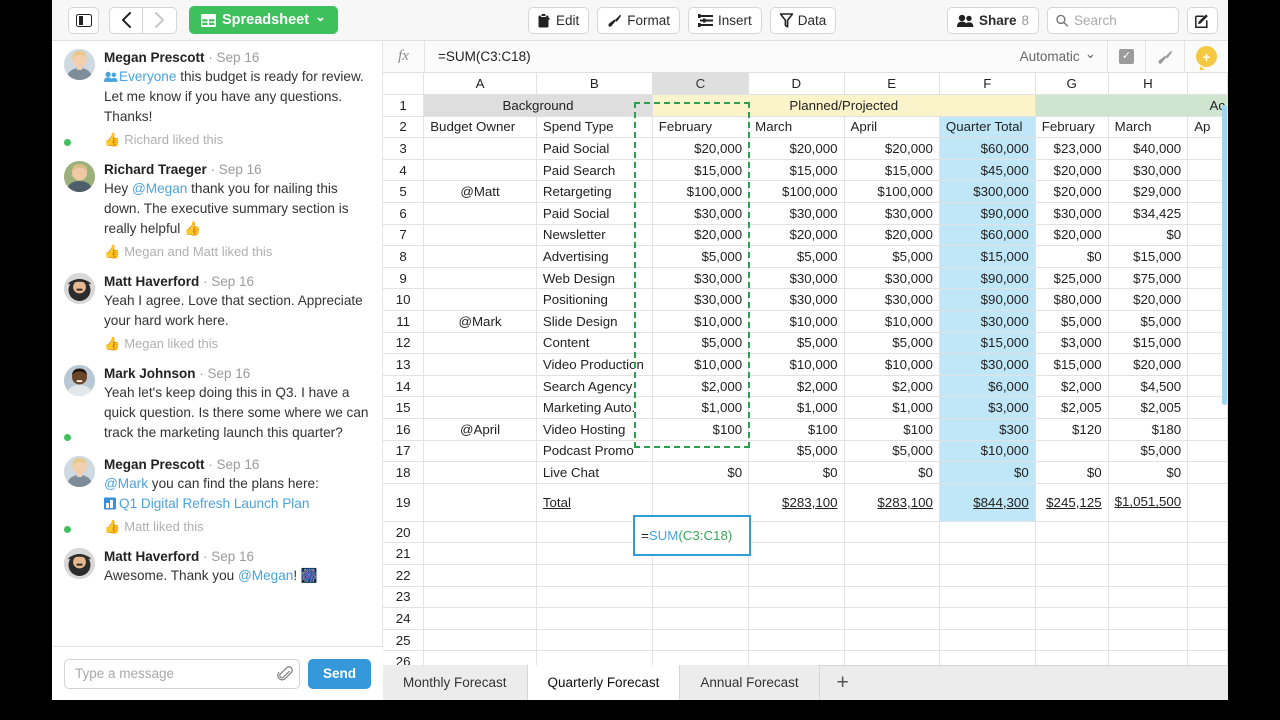  Describe the element at coordinates (480, 235) in the screenshot. I see `cell-A7` at that location.